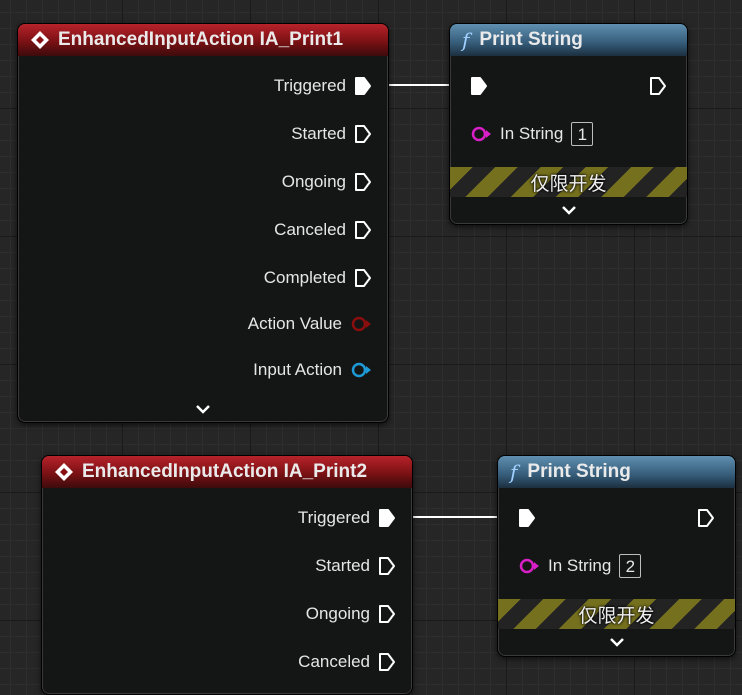 This screenshot has width=742, height=695. What do you see at coordinates (318, 278) in the screenshot?
I see `pin-completed: Completed` at bounding box center [318, 278].